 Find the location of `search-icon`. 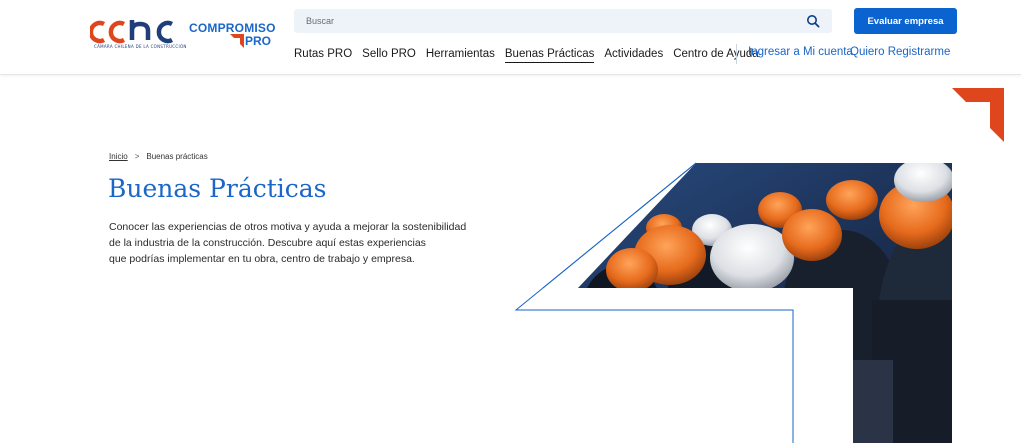

search-icon is located at coordinates (813, 21).